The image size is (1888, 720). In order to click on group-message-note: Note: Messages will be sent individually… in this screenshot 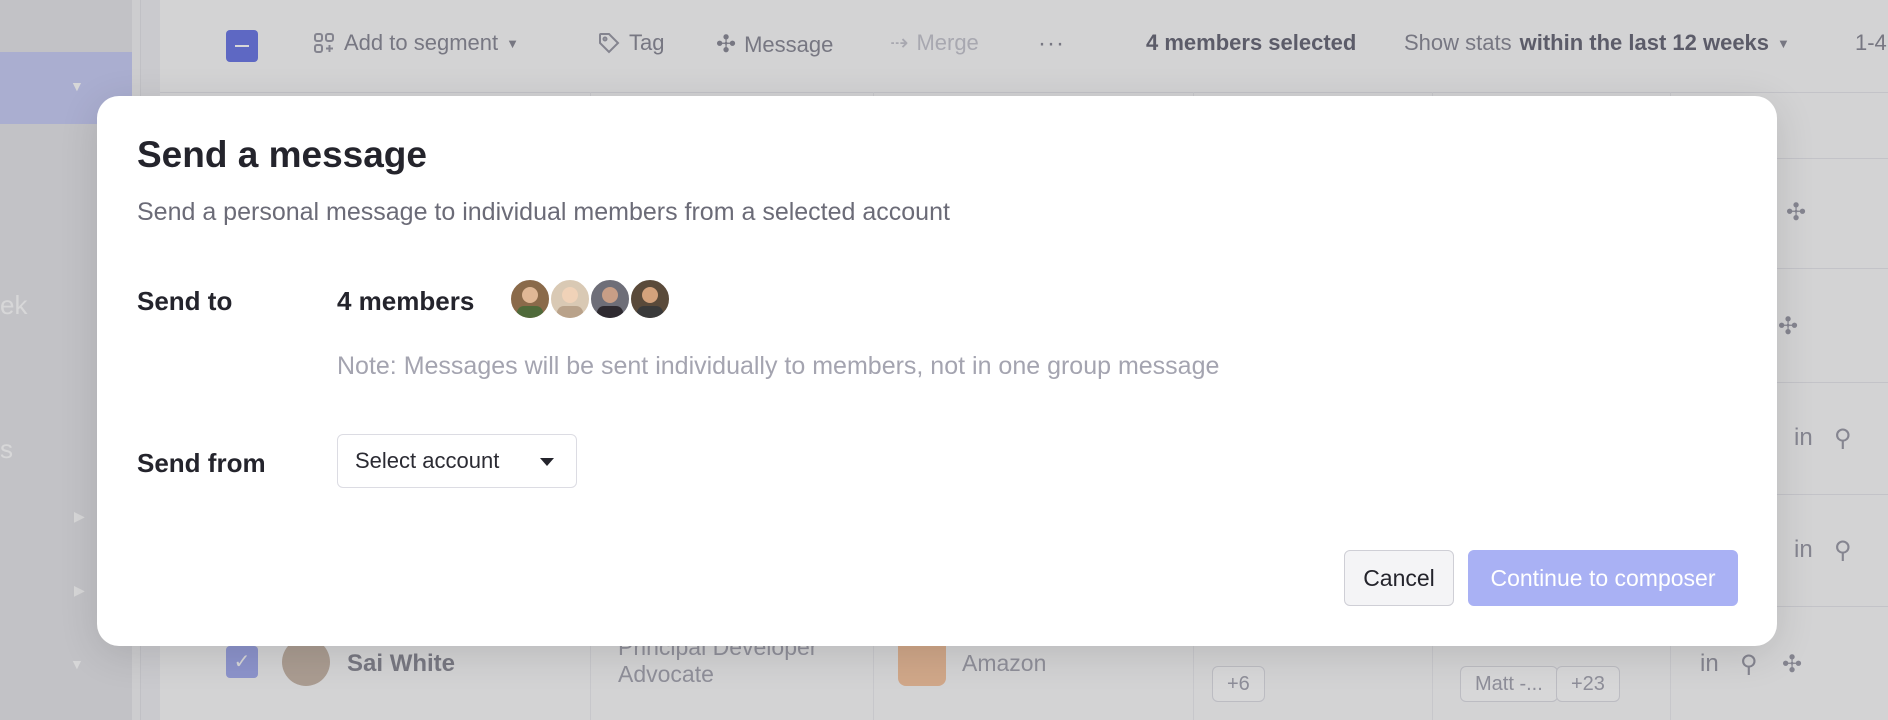, I will do `click(778, 366)`.